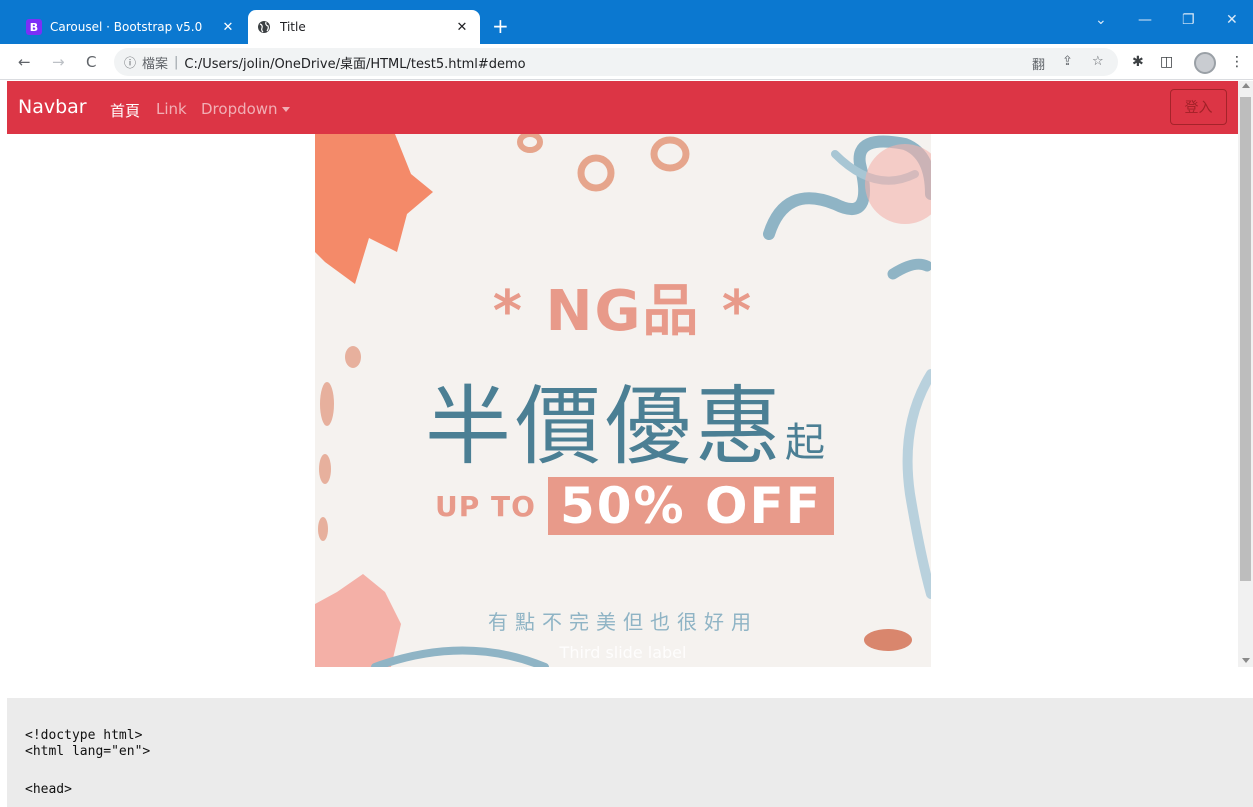  Describe the element at coordinates (1098, 61) in the screenshot. I see `bookmark-star-icon: ☆` at that location.